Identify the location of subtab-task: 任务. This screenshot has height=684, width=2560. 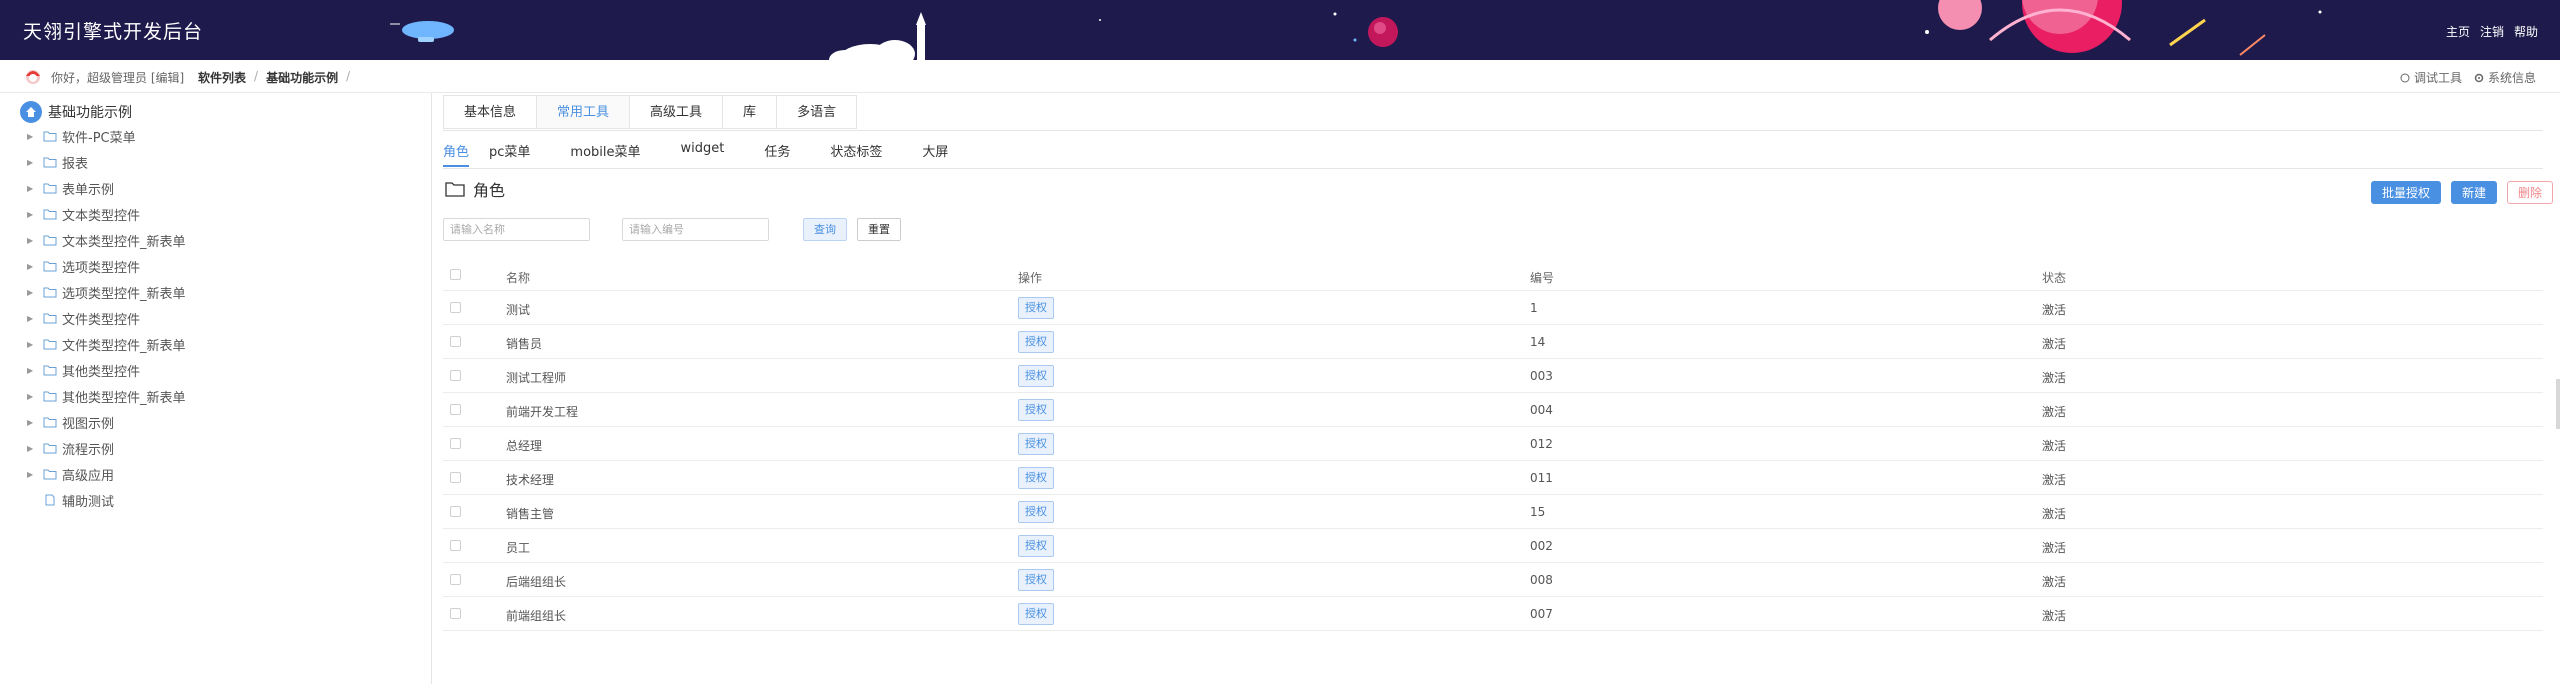
(787, 154).